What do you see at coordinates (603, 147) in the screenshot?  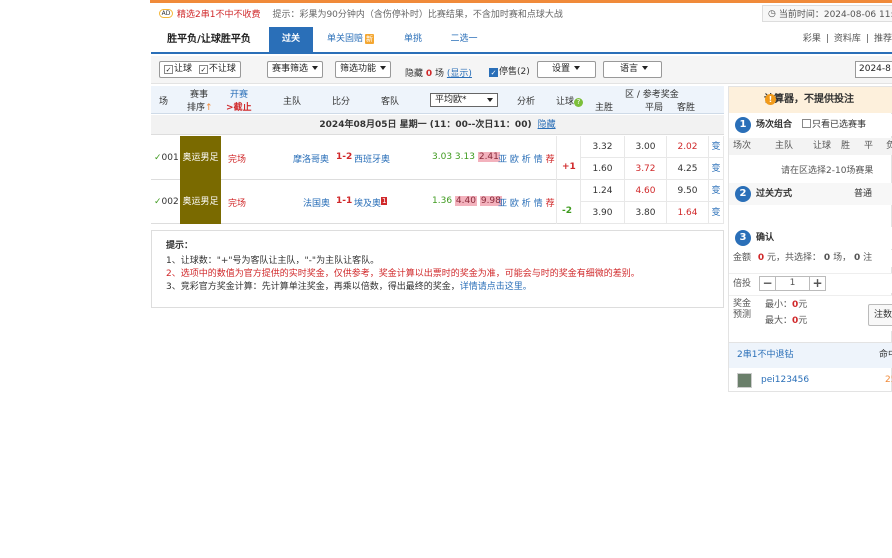 I see `odd-top-win: 3.32` at bounding box center [603, 147].